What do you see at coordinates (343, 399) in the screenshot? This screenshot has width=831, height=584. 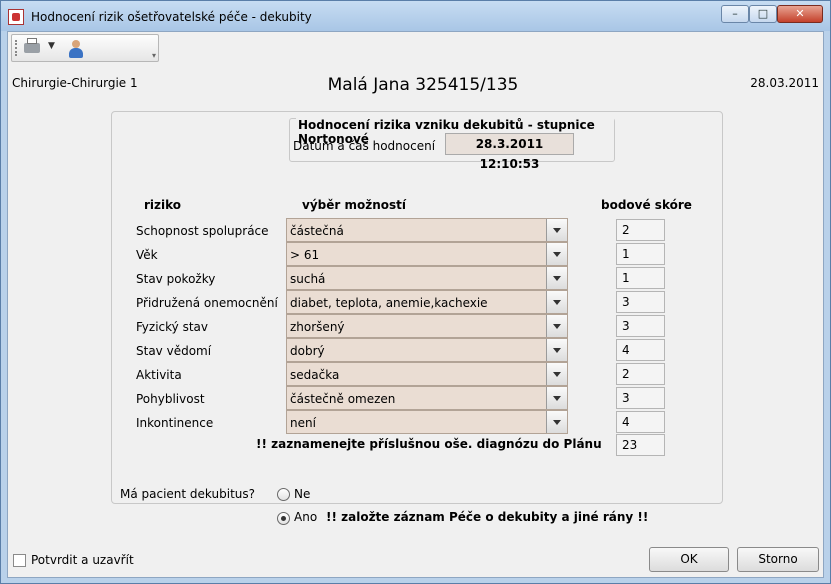 I see `risk-select-value: částečně omezen` at bounding box center [343, 399].